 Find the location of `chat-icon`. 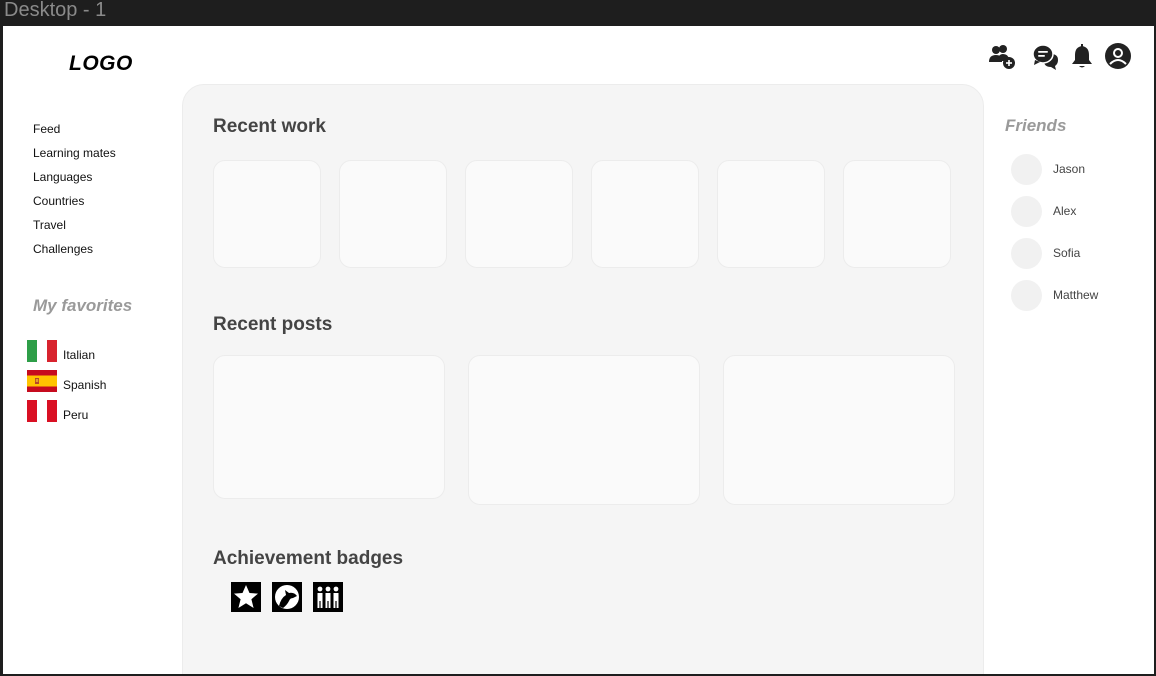

chat-icon is located at coordinates (1046, 57).